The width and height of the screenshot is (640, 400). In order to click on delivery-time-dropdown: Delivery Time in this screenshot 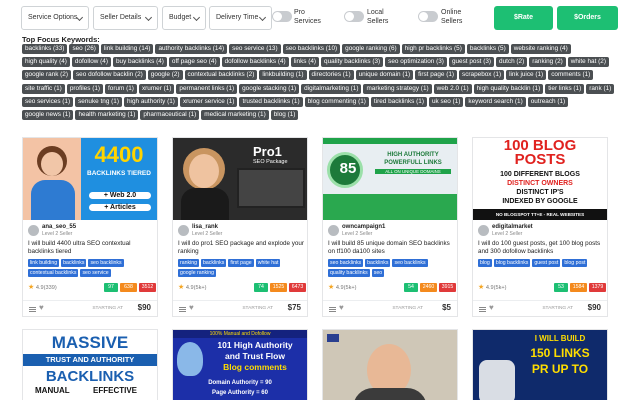, I will do `click(240, 18)`.